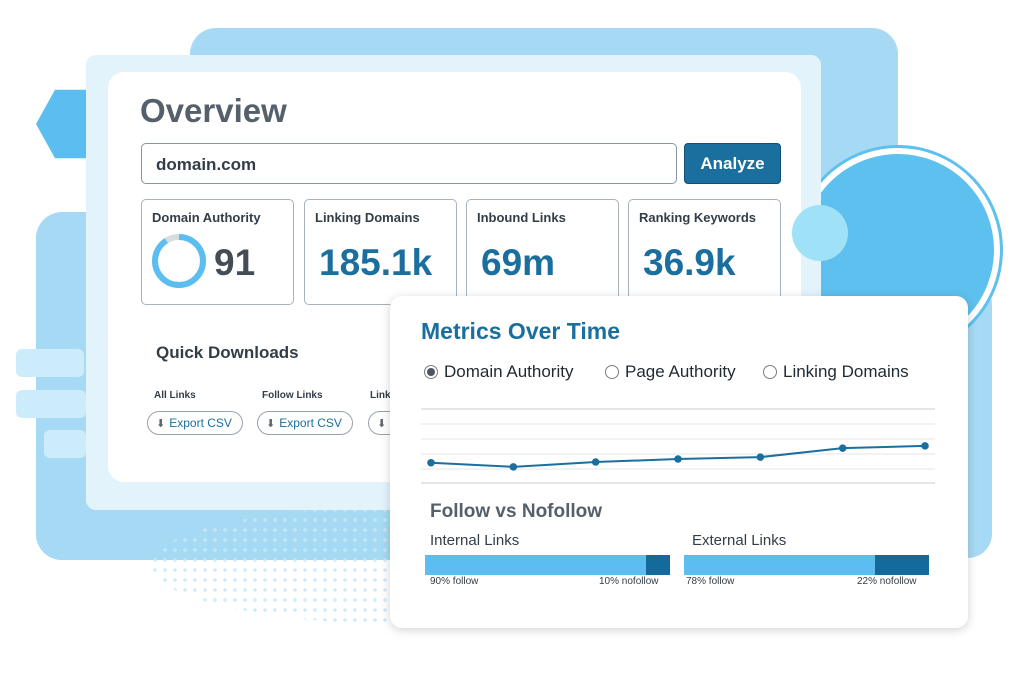  Describe the element at coordinates (680, 371) in the screenshot. I see `radio-label: Page Authority` at that location.